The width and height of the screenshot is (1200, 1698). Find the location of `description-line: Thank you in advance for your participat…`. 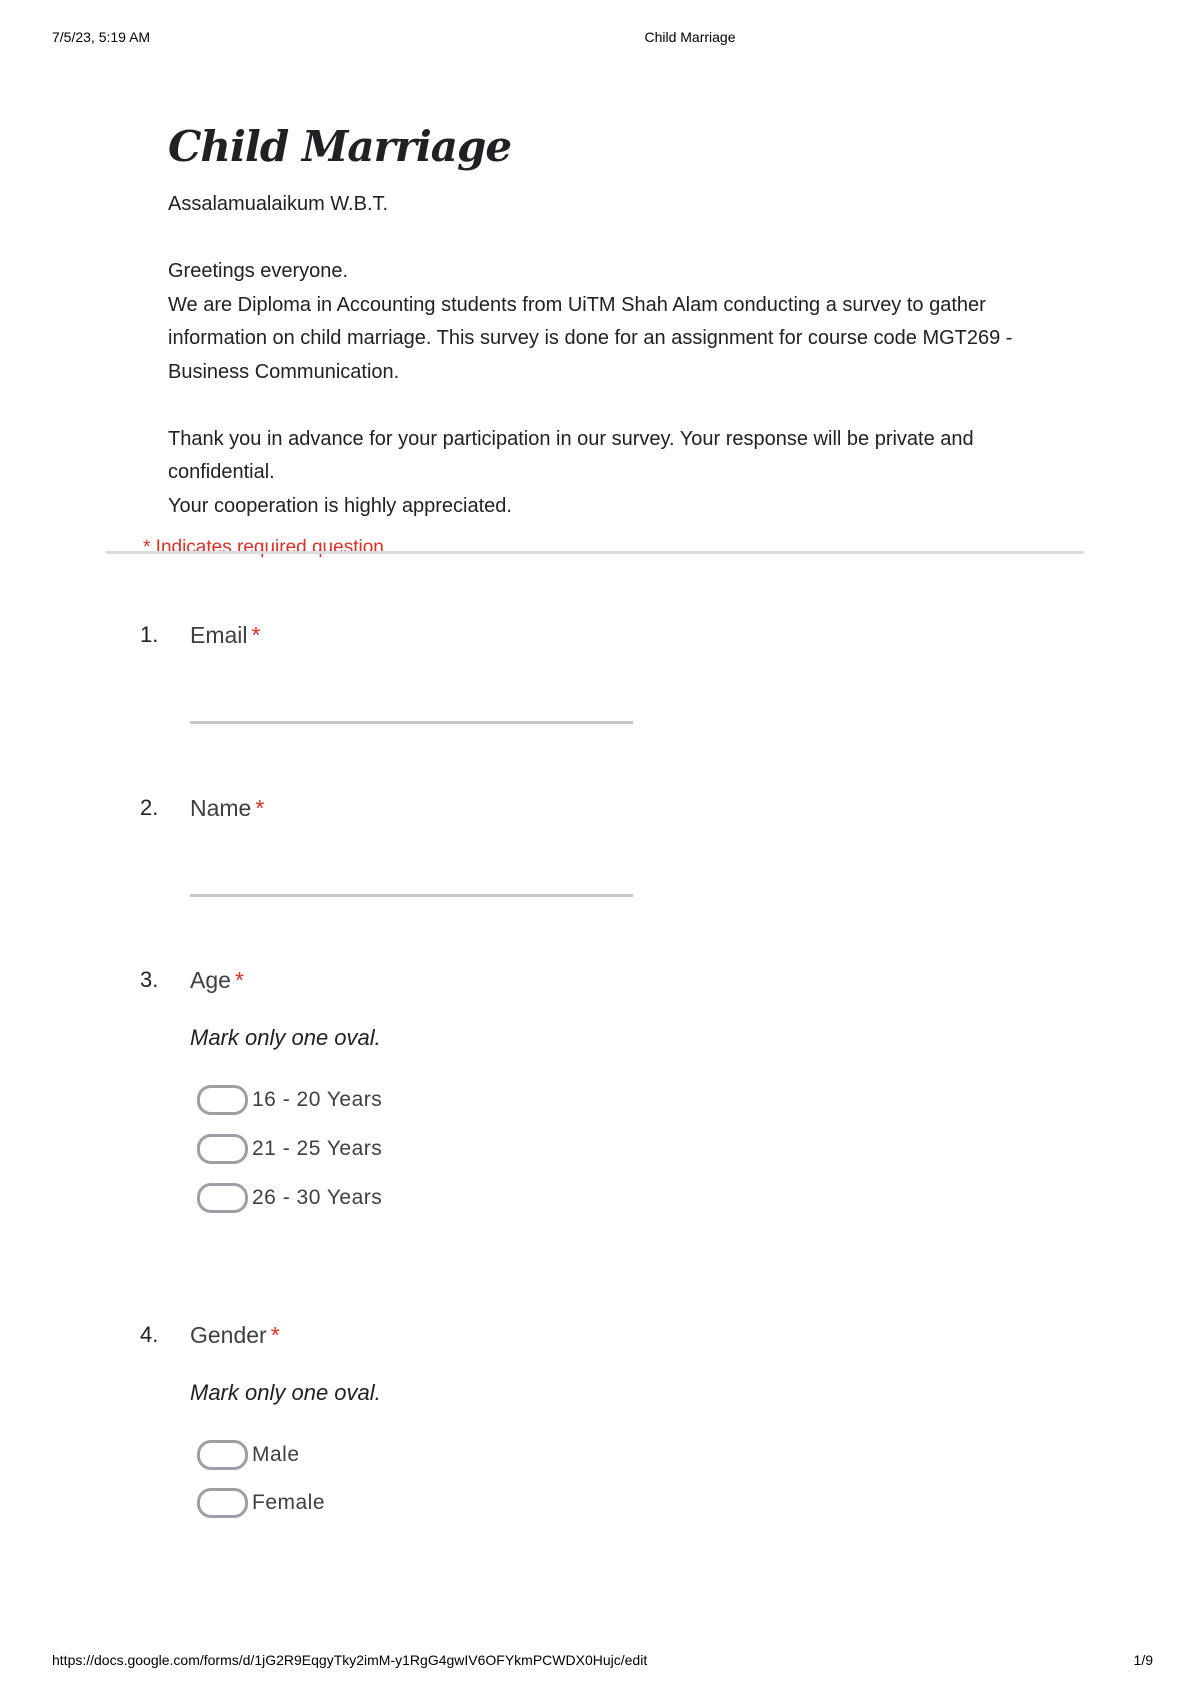

description-line: Thank you in advance for your participat… is located at coordinates (571, 455).